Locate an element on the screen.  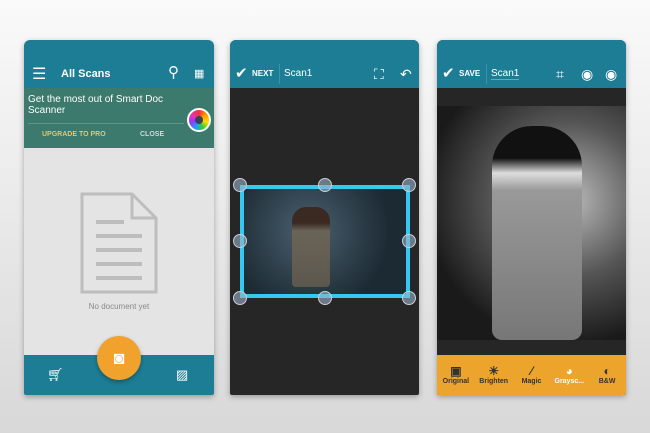
crop-icon: ⌗ is located at coordinates (560, 74).